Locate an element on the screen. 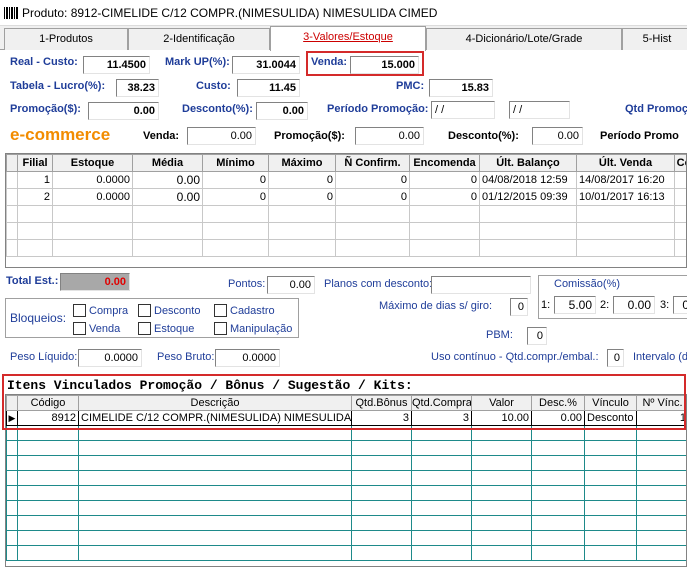 This screenshot has height=567, width=687. col-header-vinculo: Vínculo is located at coordinates (610, 403).